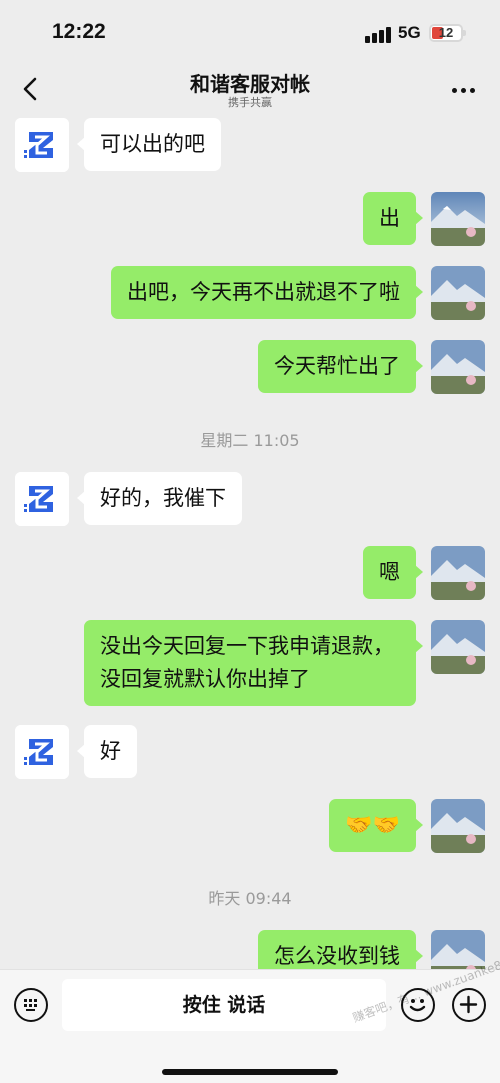 Image resolution: width=500 pixels, height=1083 pixels. Describe the element at coordinates (340, 366) in the screenshot. I see `message-bubble: 今天帮忙出了` at that location.